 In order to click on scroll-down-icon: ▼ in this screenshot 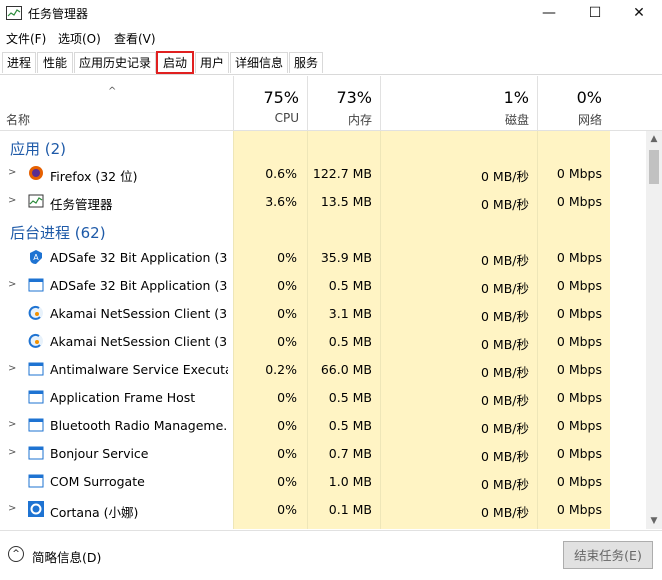, I will do `click(654, 521)`.